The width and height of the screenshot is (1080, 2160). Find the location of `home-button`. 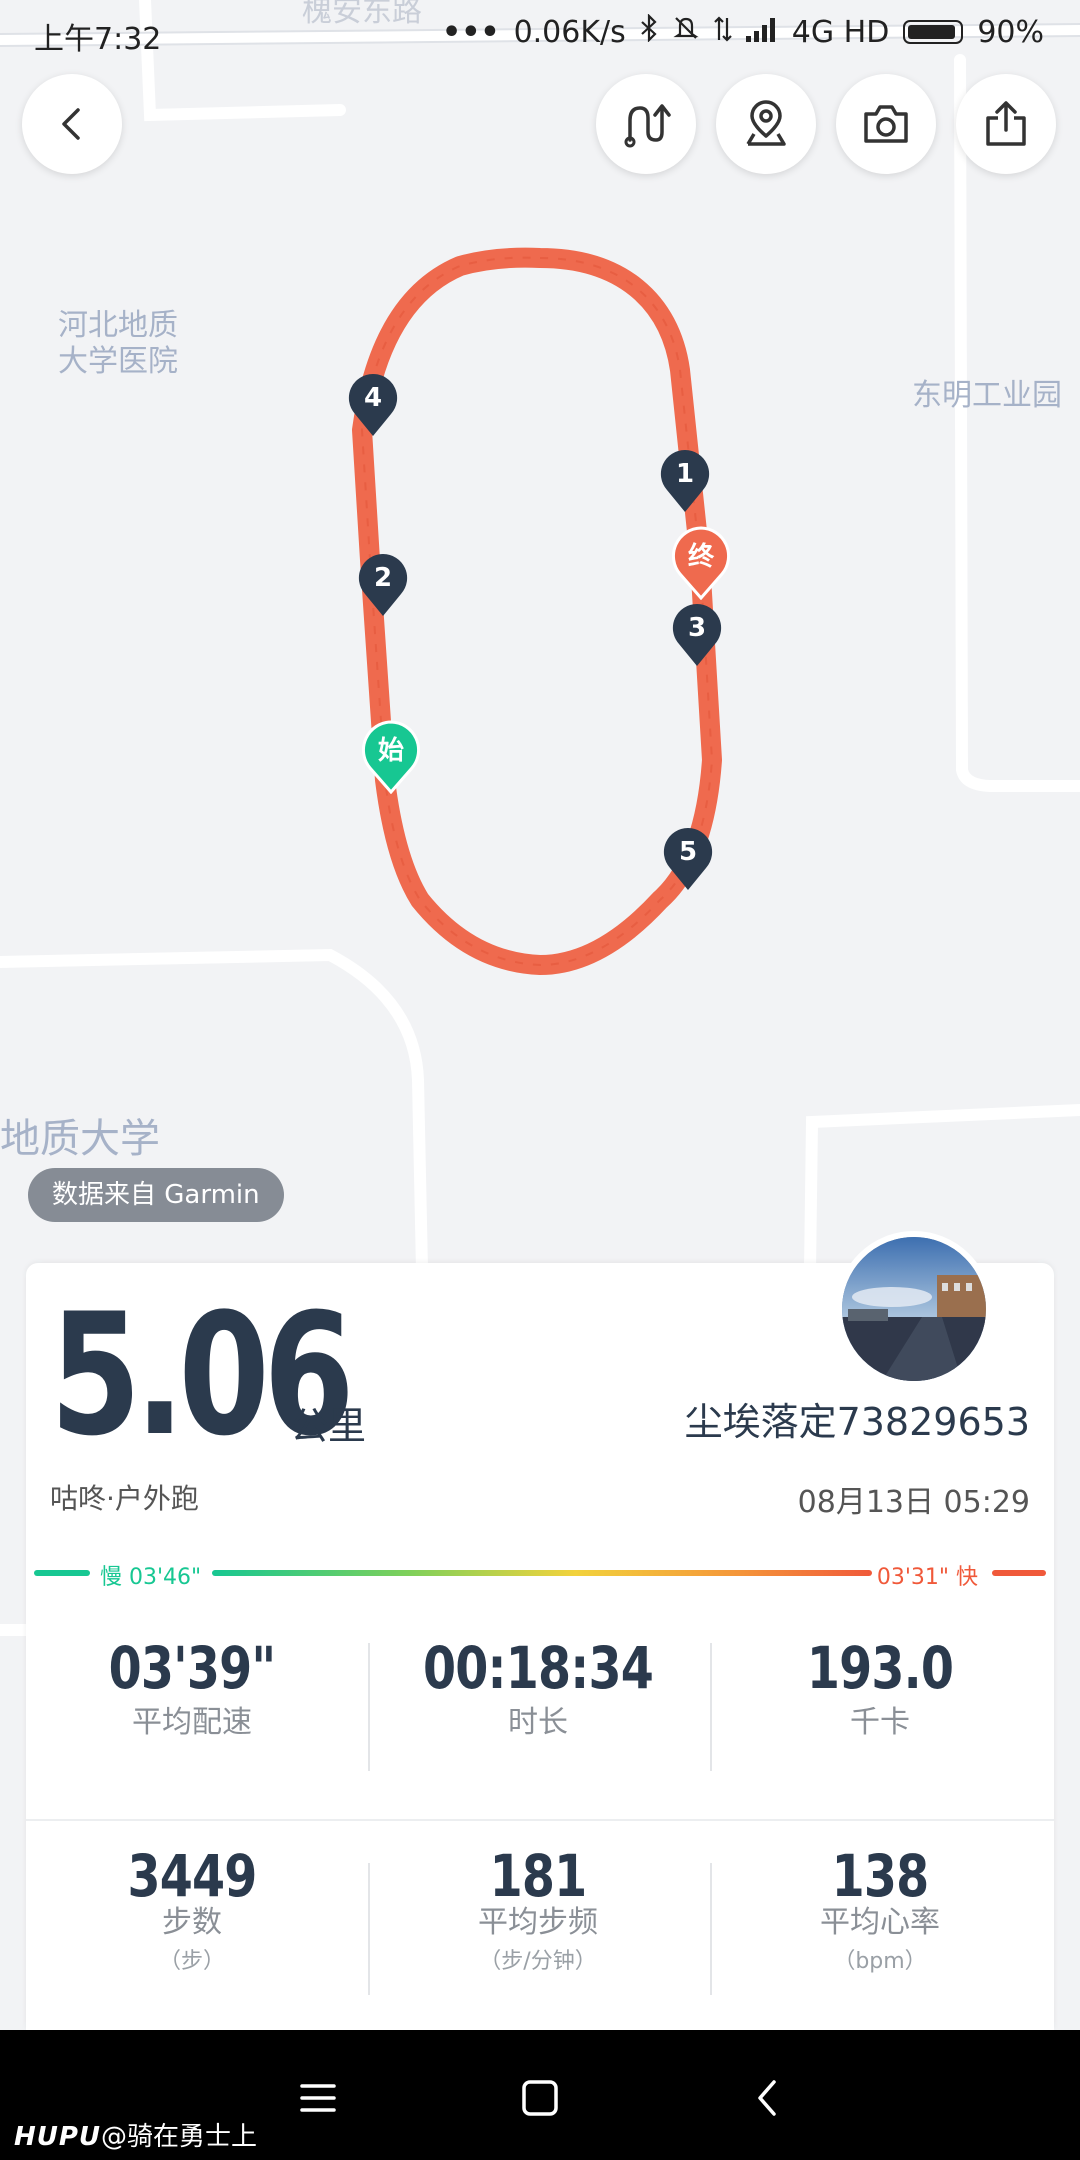

home-button is located at coordinates (540, 2098).